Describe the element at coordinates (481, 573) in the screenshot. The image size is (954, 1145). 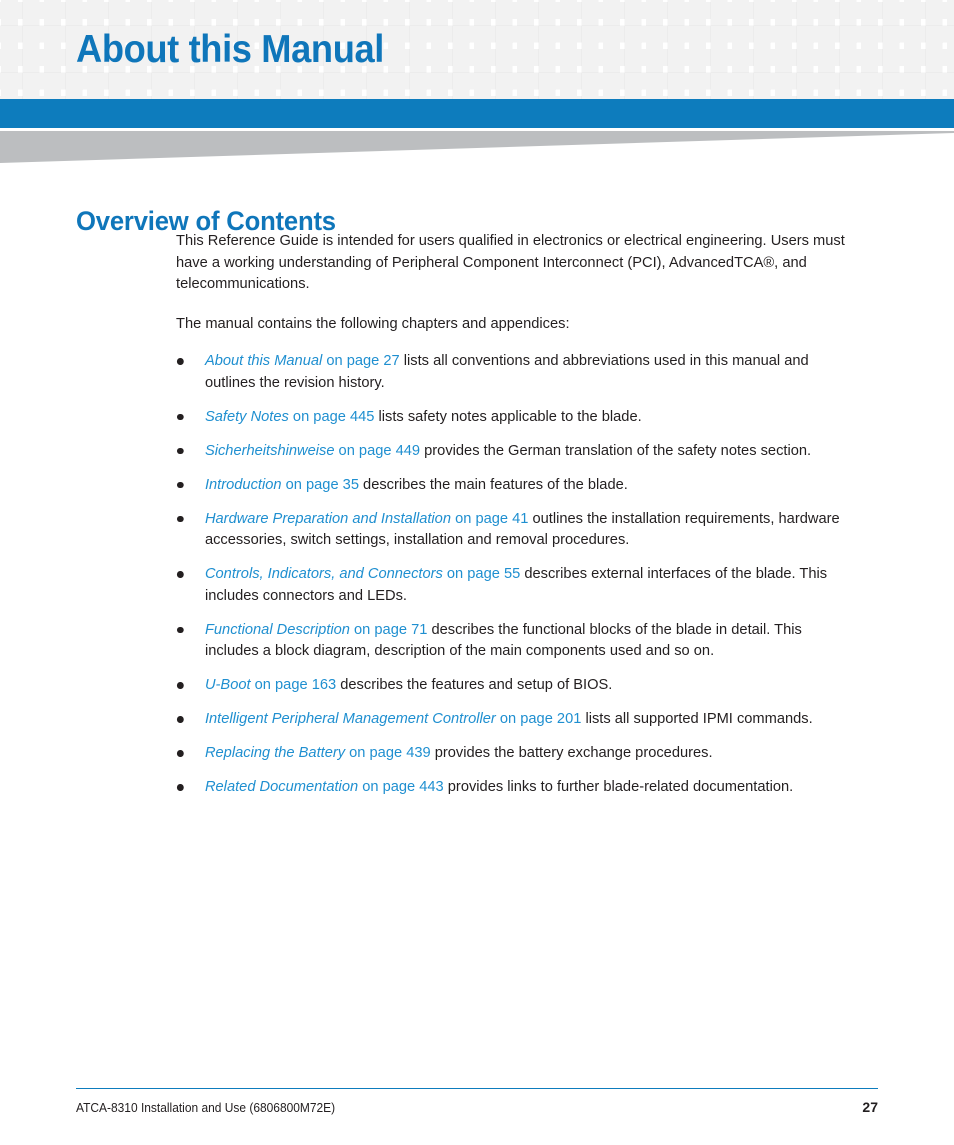
I see `cross-reference-page-link: on page 55` at that location.